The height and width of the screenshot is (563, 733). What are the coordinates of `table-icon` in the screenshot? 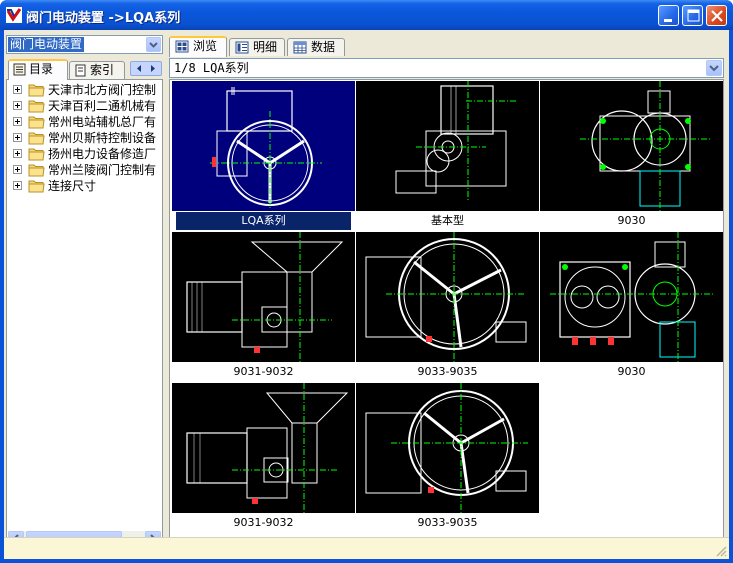 It's located at (300, 47).